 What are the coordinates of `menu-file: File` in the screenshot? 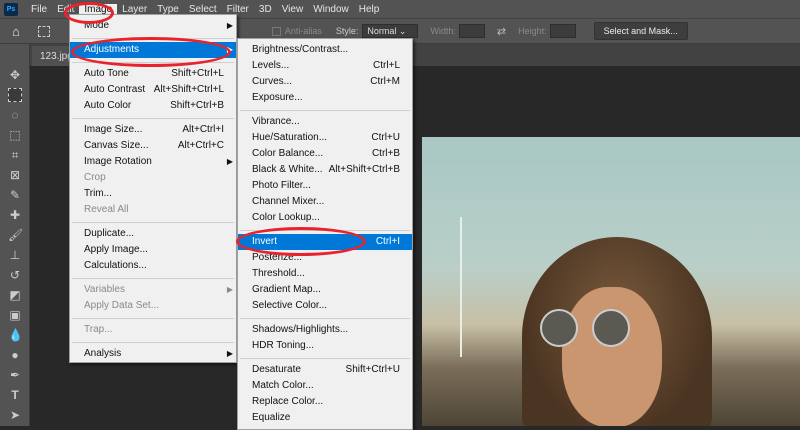 It's located at (39, 9).